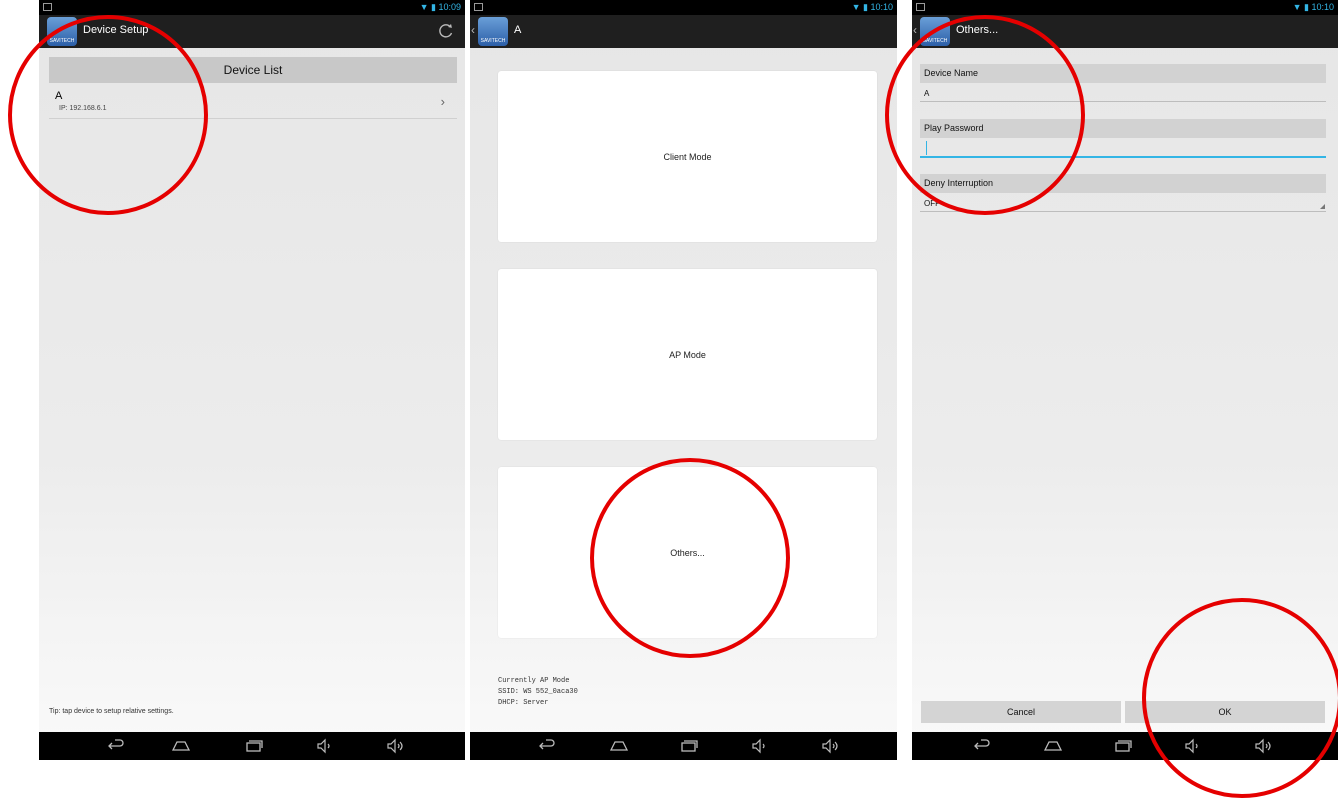 This screenshot has width=1338, height=798. I want to click on ap-mode-card: AP Mode, so click(687, 354).